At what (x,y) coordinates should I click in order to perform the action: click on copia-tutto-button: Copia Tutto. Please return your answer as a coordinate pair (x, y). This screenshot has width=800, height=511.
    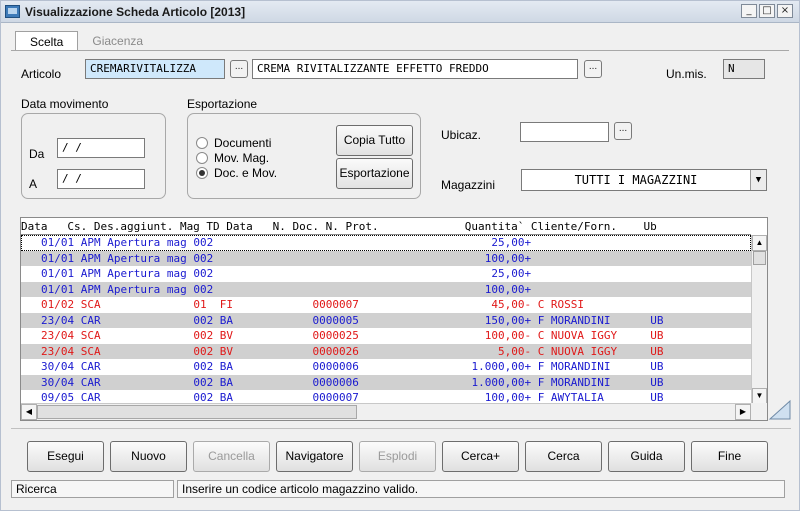
    Looking at the image, I should click on (374, 140).